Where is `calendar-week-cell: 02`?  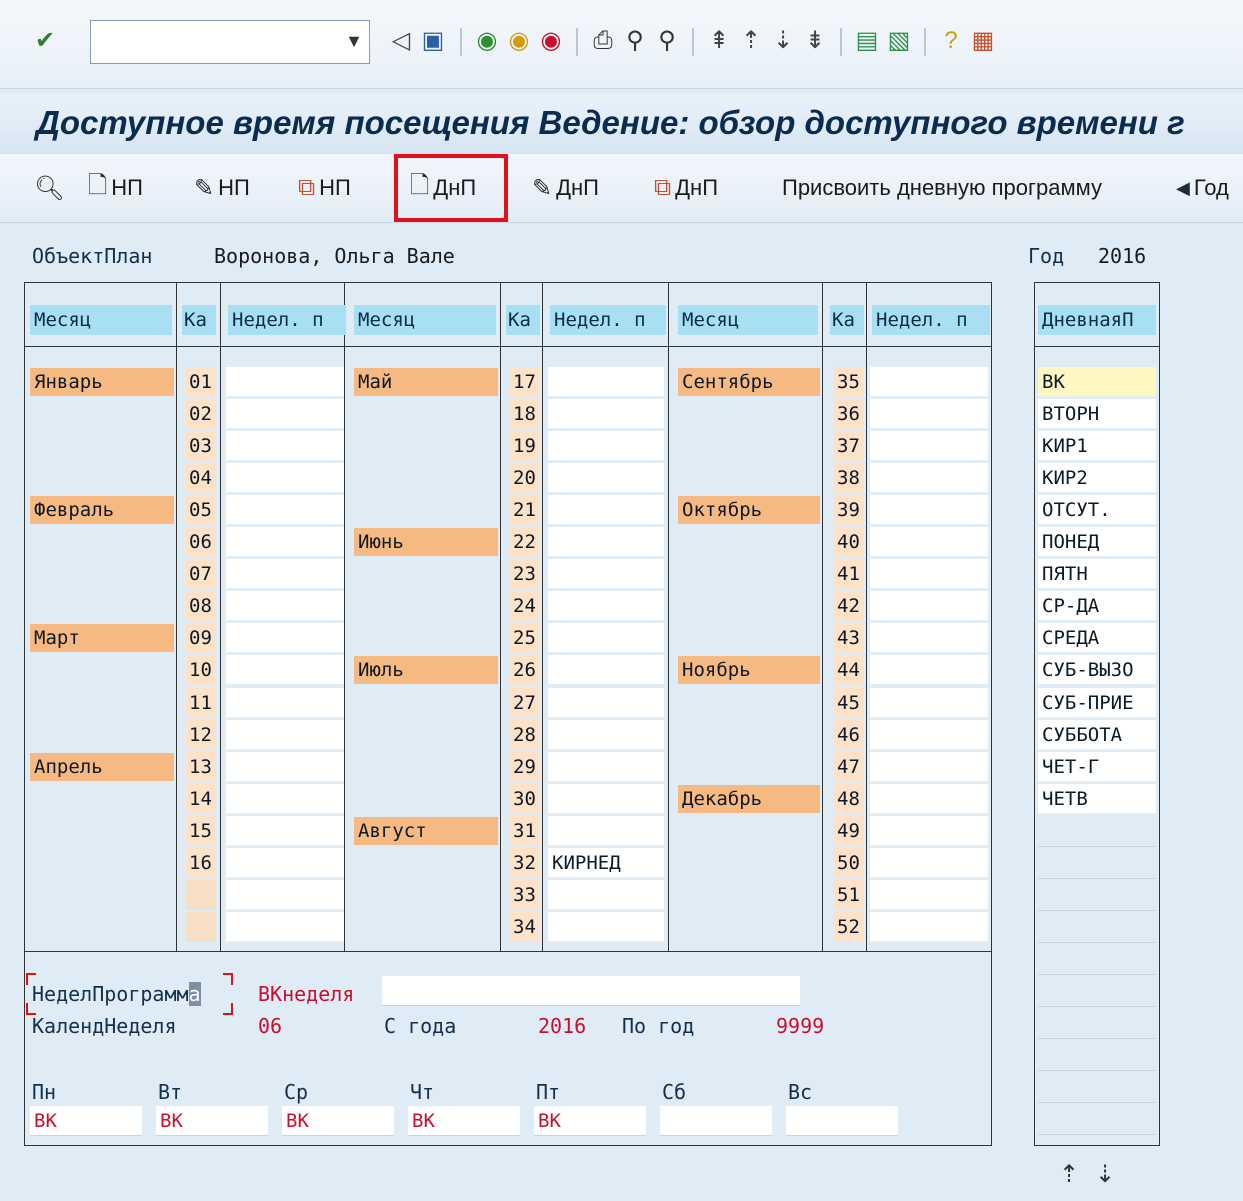 calendar-week-cell: 02 is located at coordinates (201, 414).